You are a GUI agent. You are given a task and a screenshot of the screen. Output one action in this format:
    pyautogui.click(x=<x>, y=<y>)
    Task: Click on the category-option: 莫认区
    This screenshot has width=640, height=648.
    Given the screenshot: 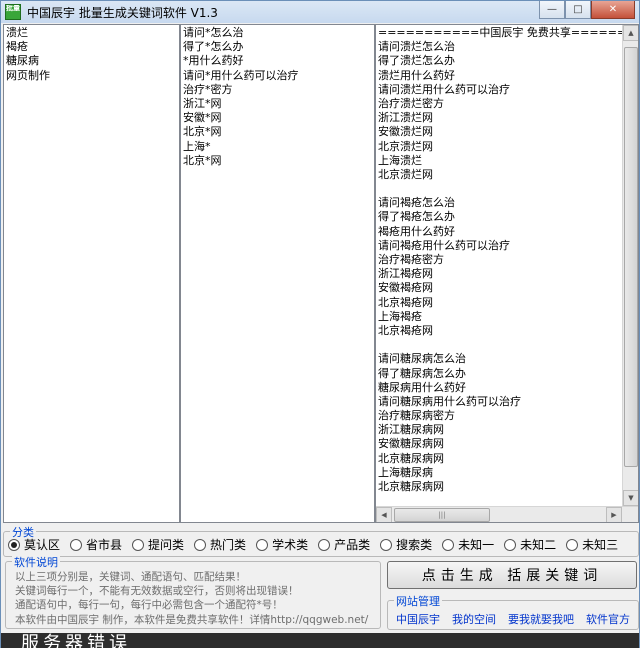 What is the action you would take?
    pyautogui.click(x=34, y=544)
    